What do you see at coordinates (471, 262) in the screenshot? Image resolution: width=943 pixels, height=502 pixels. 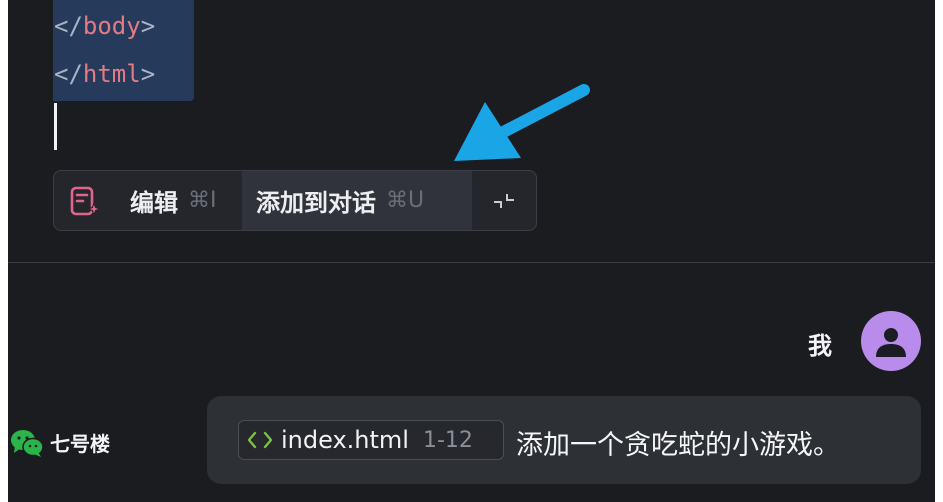 I see `panel-divider` at bounding box center [471, 262].